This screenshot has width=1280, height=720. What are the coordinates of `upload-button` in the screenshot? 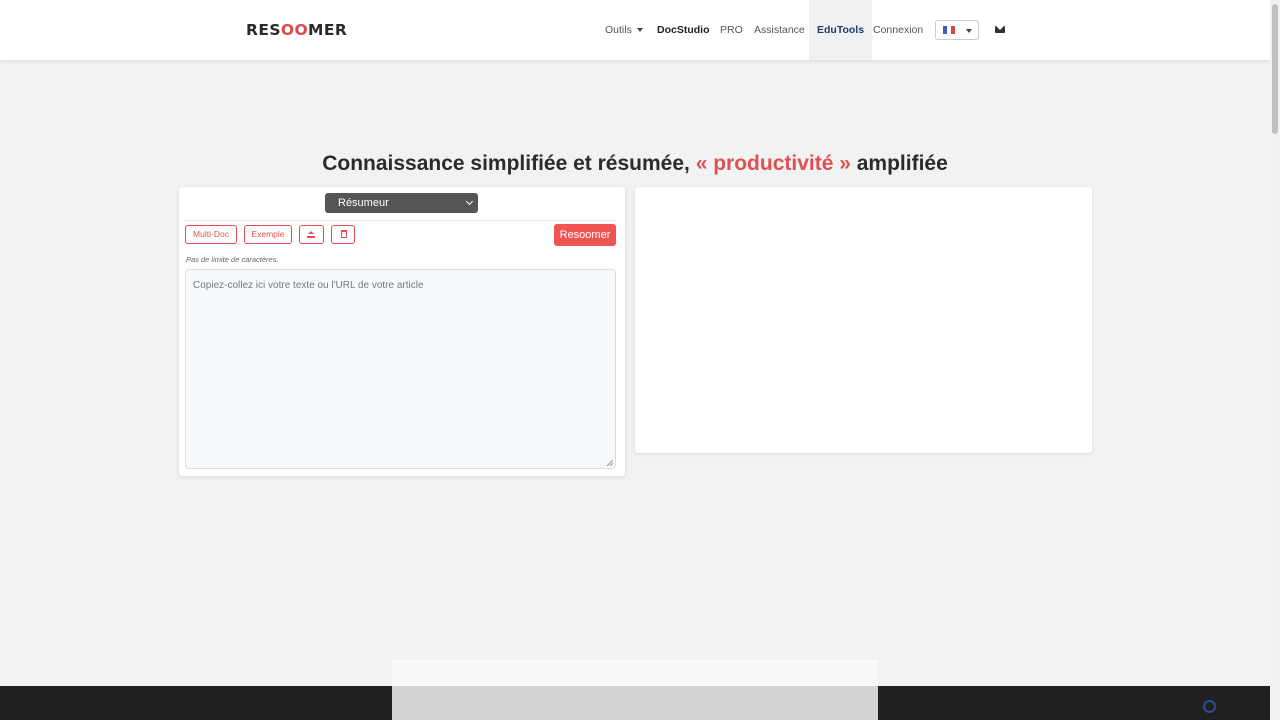 It's located at (311, 234).